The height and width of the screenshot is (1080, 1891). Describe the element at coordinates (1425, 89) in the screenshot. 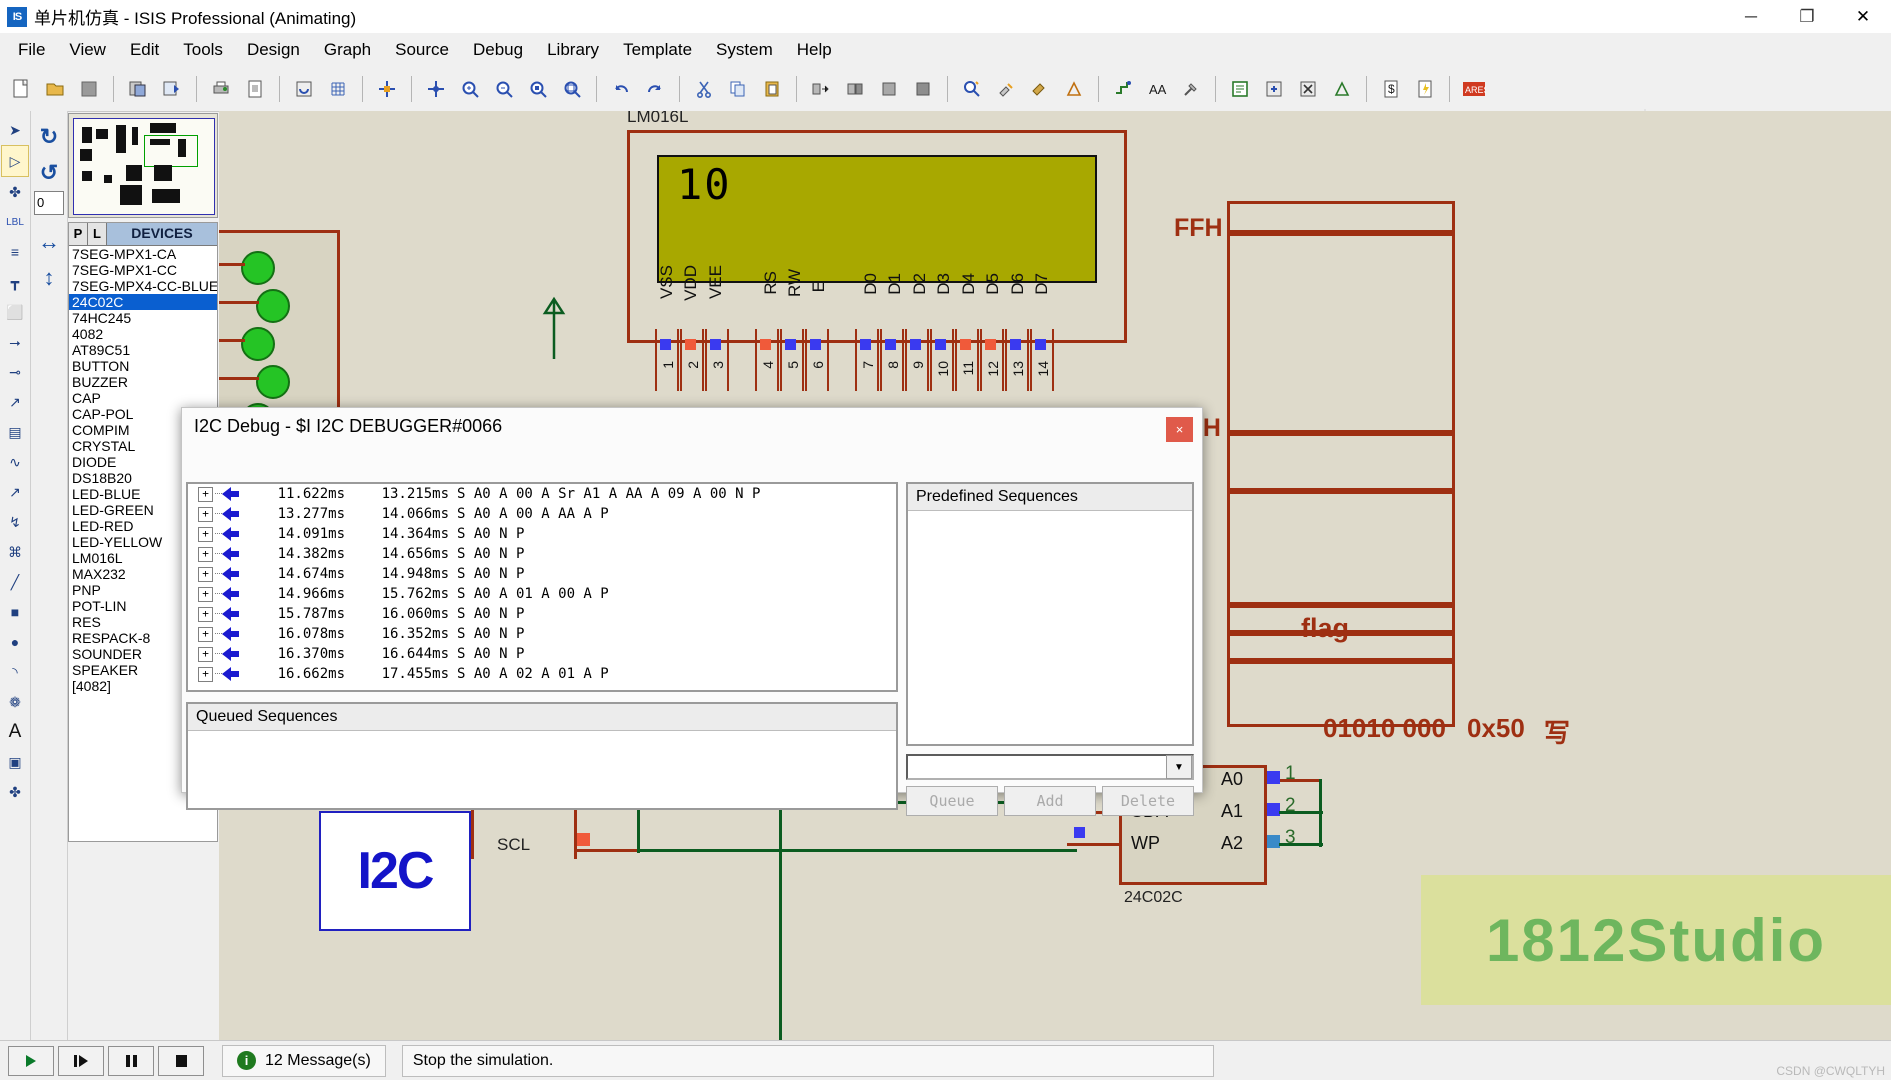

I see `erc-icon` at that location.